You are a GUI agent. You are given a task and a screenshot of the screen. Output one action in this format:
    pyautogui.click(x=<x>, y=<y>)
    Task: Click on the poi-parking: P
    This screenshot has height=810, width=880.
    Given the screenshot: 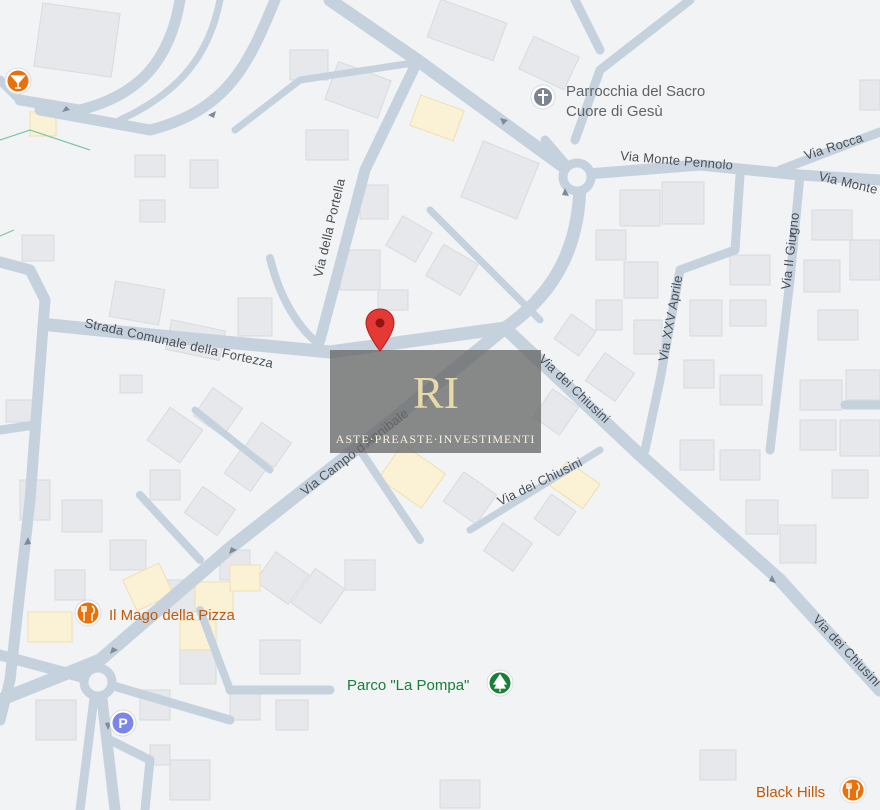 What is the action you would take?
    pyautogui.click(x=123, y=723)
    